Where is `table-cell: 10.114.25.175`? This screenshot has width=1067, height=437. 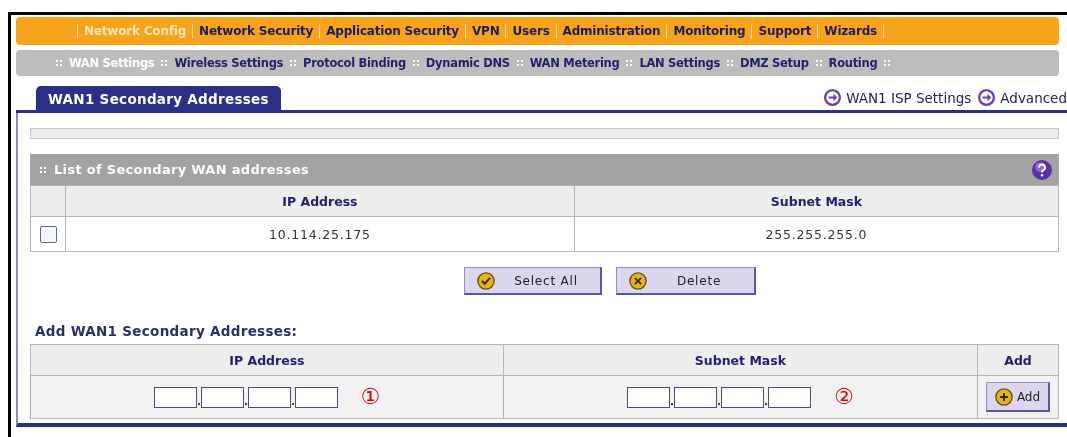
table-cell: 10.114.25.175 is located at coordinates (320, 234).